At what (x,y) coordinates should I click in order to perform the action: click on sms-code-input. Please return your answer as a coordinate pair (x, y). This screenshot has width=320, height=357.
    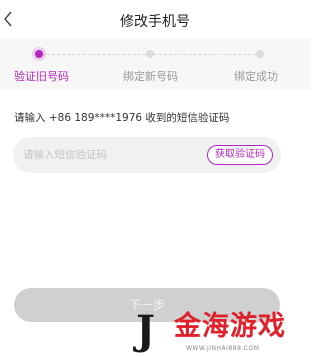
    Looking at the image, I should click on (113, 155).